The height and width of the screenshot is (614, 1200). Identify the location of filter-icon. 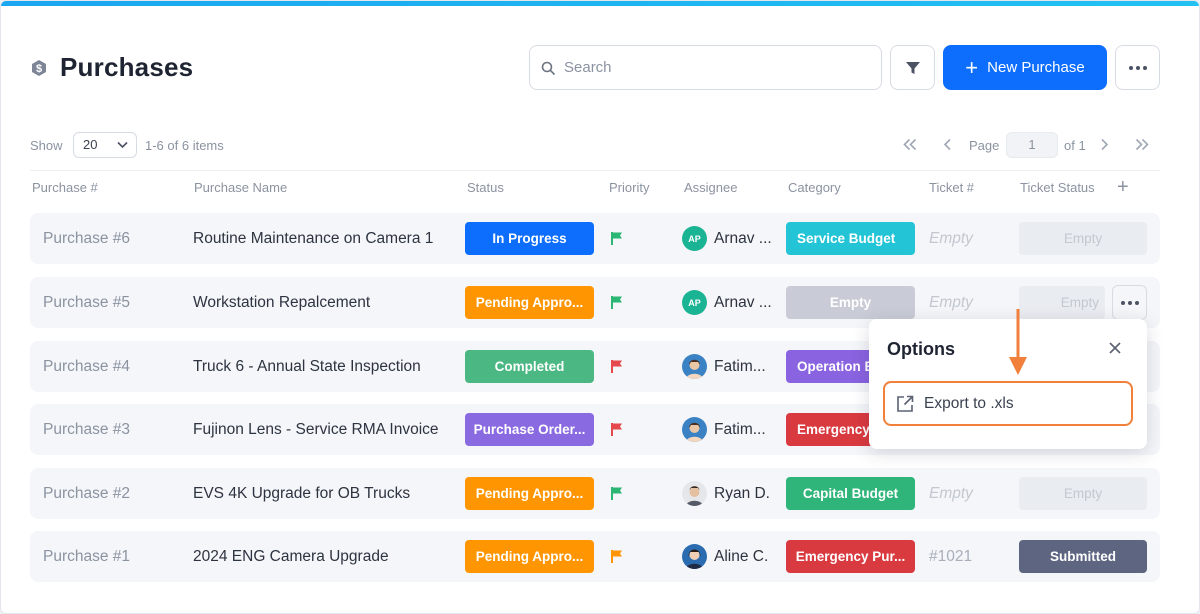
(912, 67).